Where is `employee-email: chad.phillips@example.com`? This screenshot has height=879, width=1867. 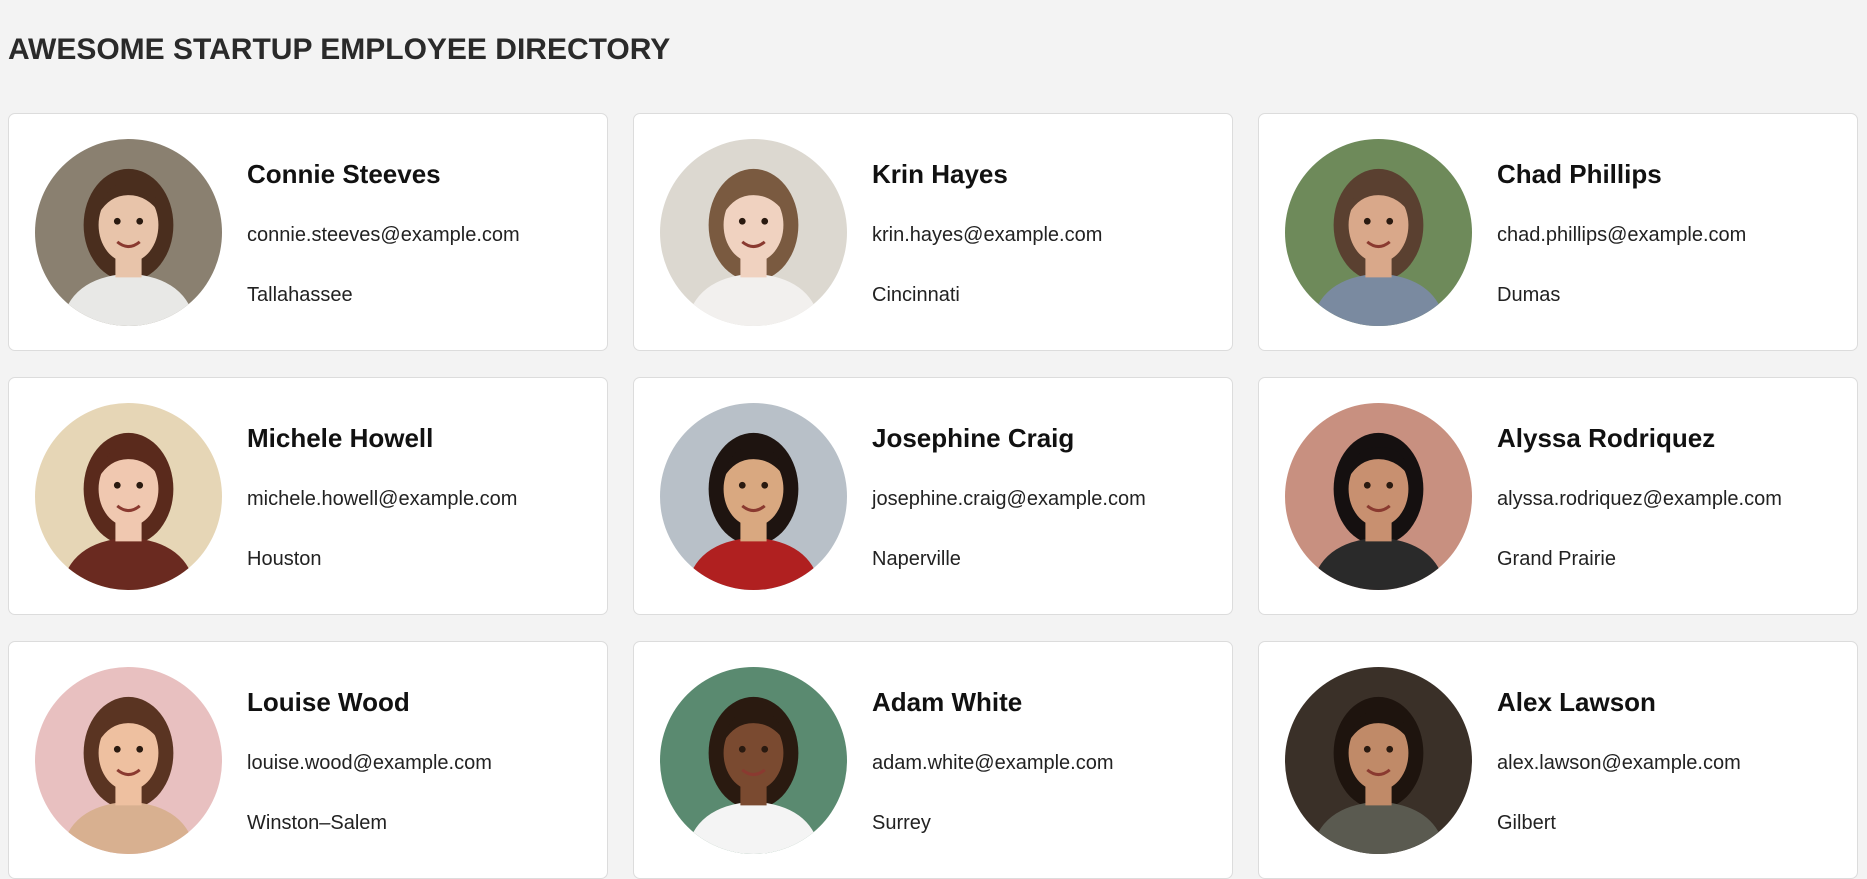 employee-email: chad.phillips@example.com is located at coordinates (1622, 235).